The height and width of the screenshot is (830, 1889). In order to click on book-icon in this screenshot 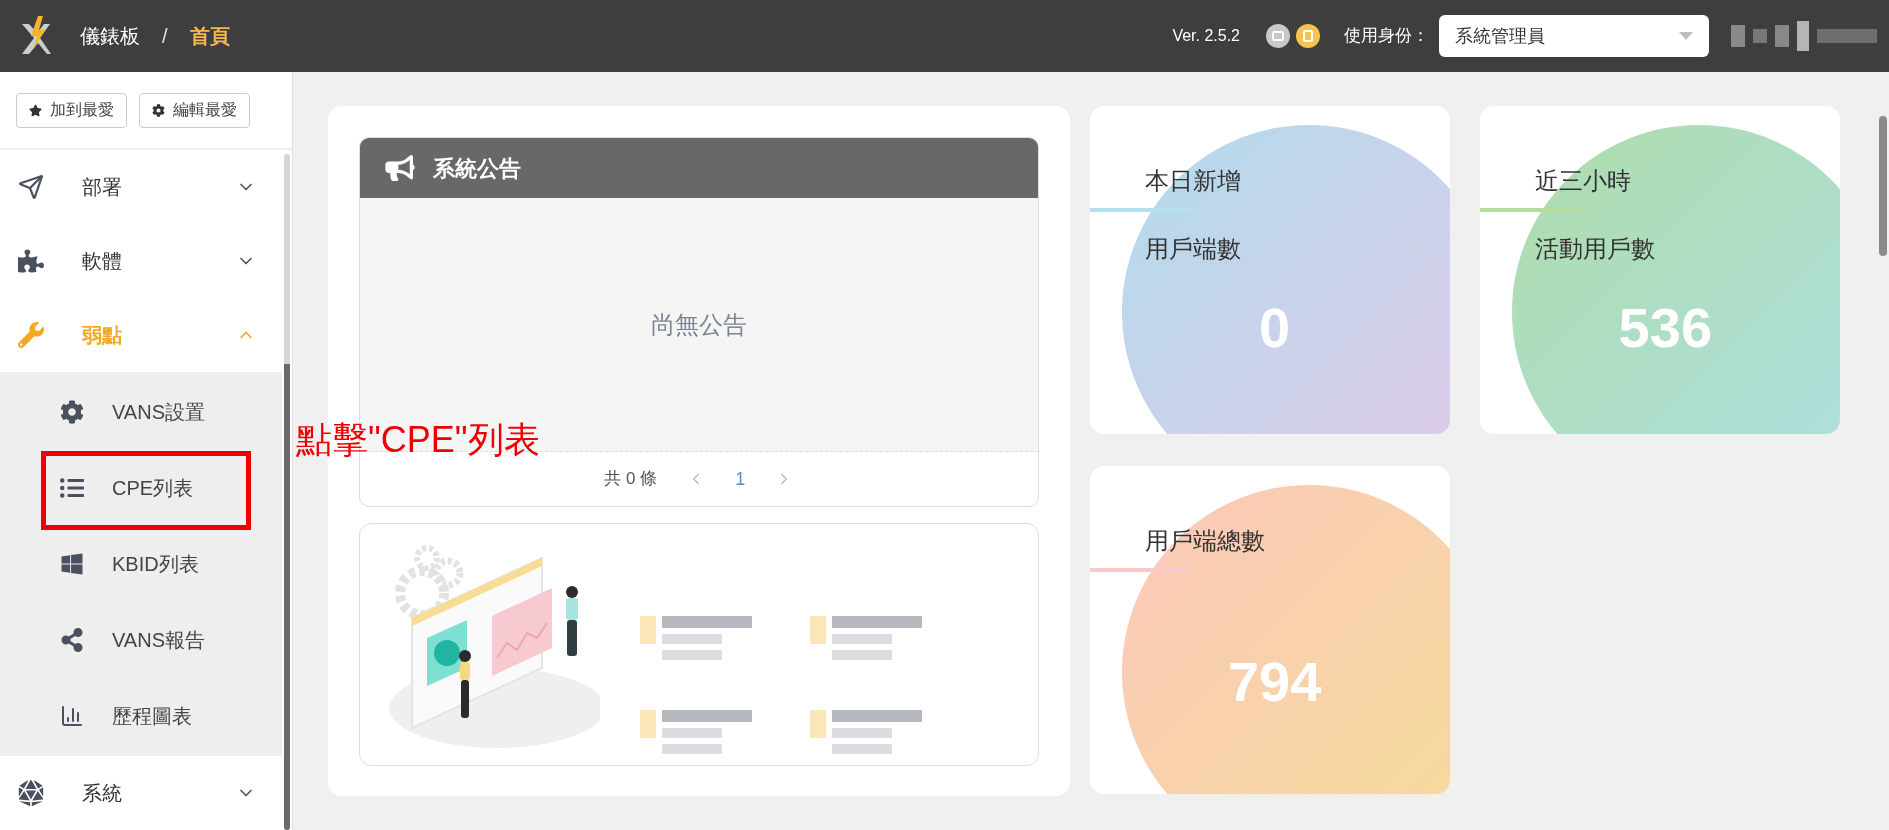, I will do `click(1308, 36)`.